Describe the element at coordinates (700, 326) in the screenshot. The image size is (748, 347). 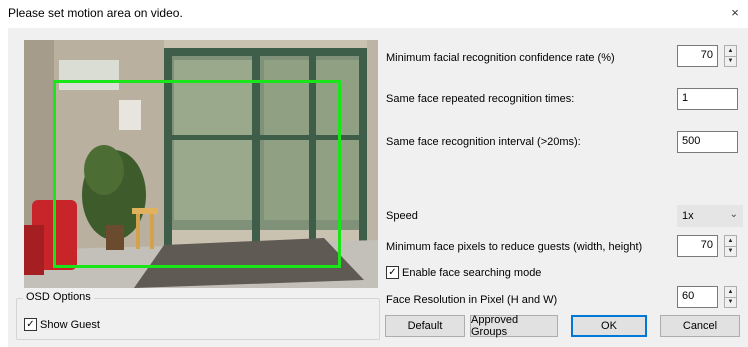
I see `cancel-button: Cancel` at that location.